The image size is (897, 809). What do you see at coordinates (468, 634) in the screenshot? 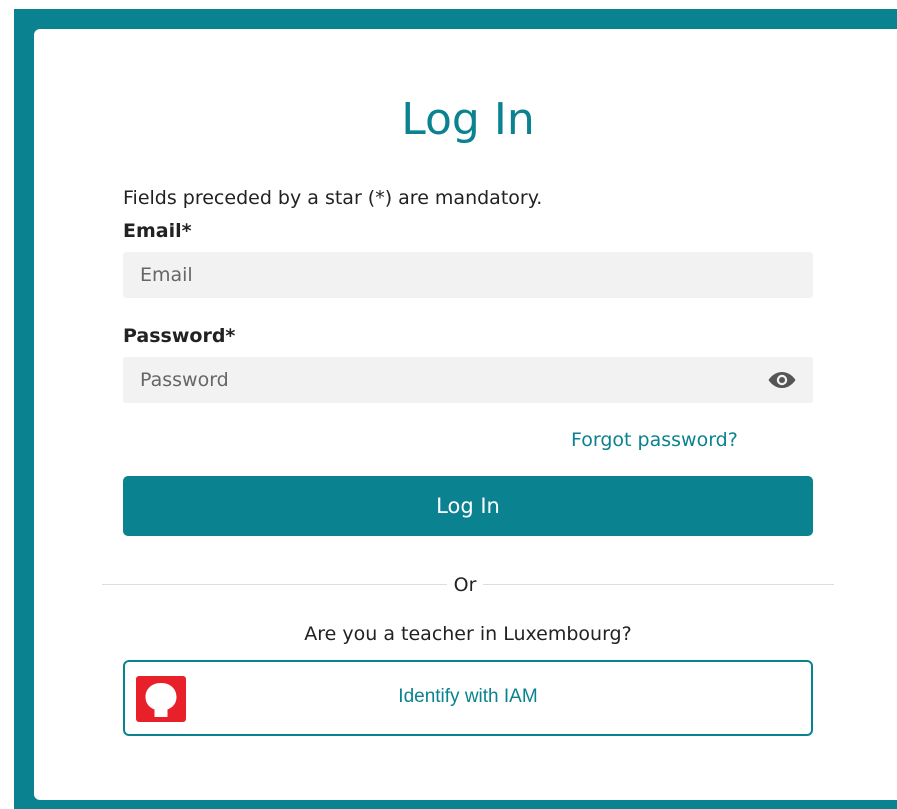
I see `teacher-question: Are you a teacher in Luxembourg?` at bounding box center [468, 634].